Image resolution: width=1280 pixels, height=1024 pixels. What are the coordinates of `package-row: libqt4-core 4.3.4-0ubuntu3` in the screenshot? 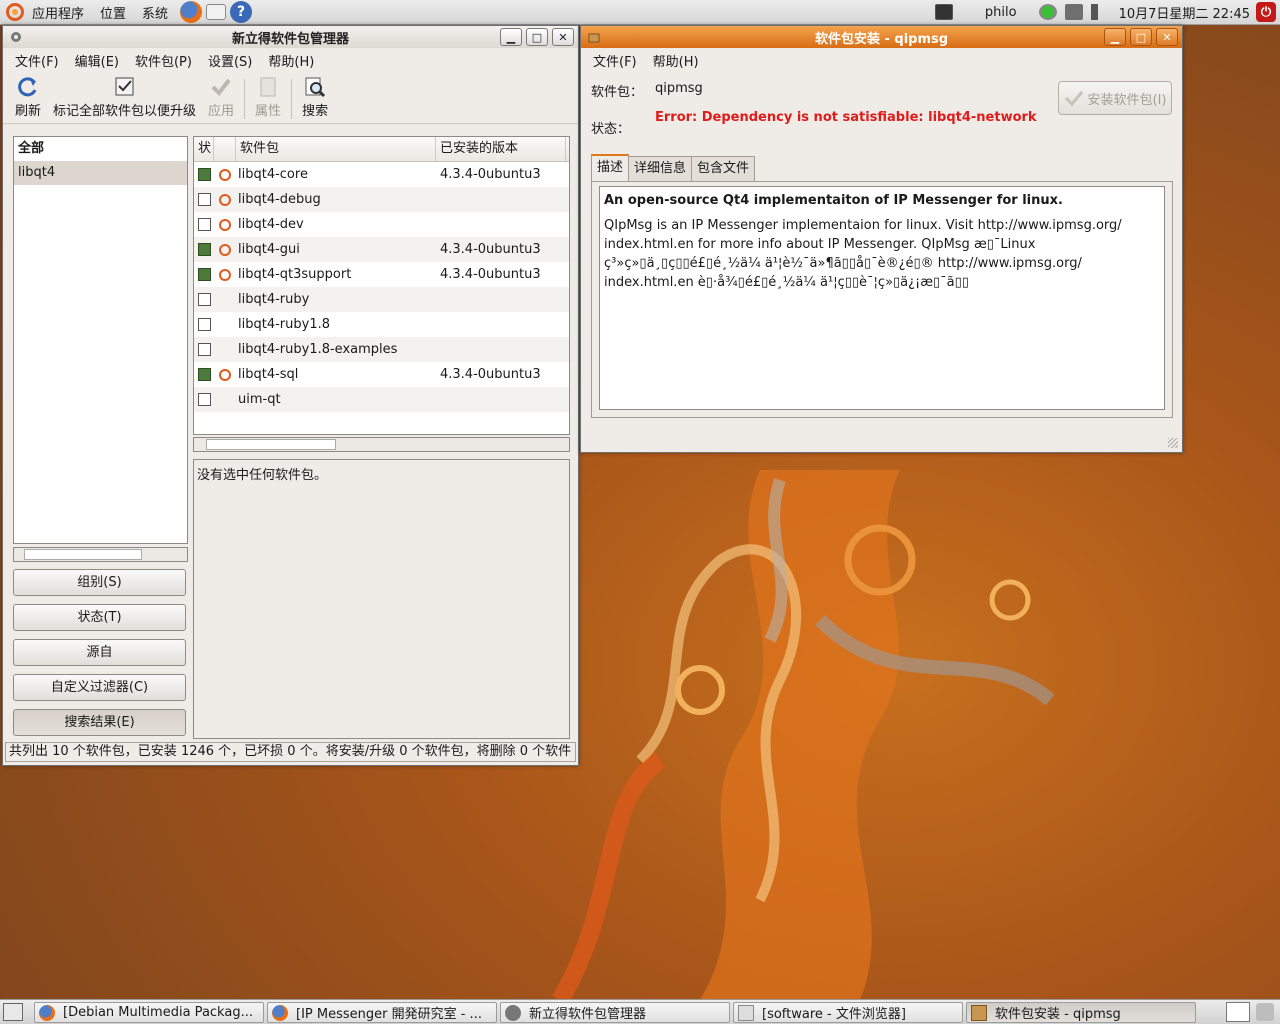 It's located at (381, 174).